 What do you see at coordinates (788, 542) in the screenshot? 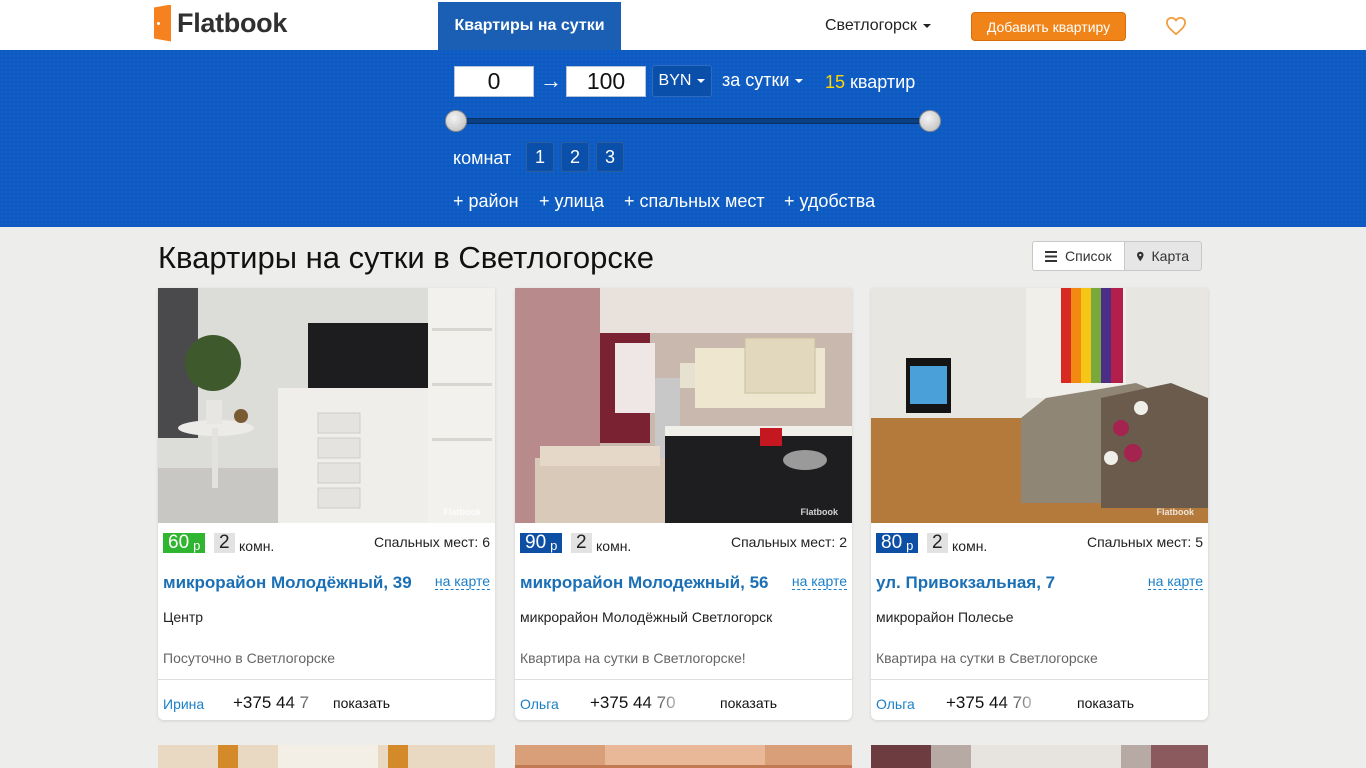
I see `beds-count: Спальных мест: 2` at bounding box center [788, 542].